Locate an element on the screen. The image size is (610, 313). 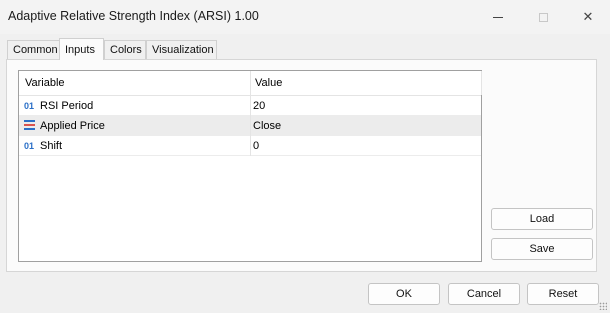
value-cell: 0 is located at coordinates (256, 146).